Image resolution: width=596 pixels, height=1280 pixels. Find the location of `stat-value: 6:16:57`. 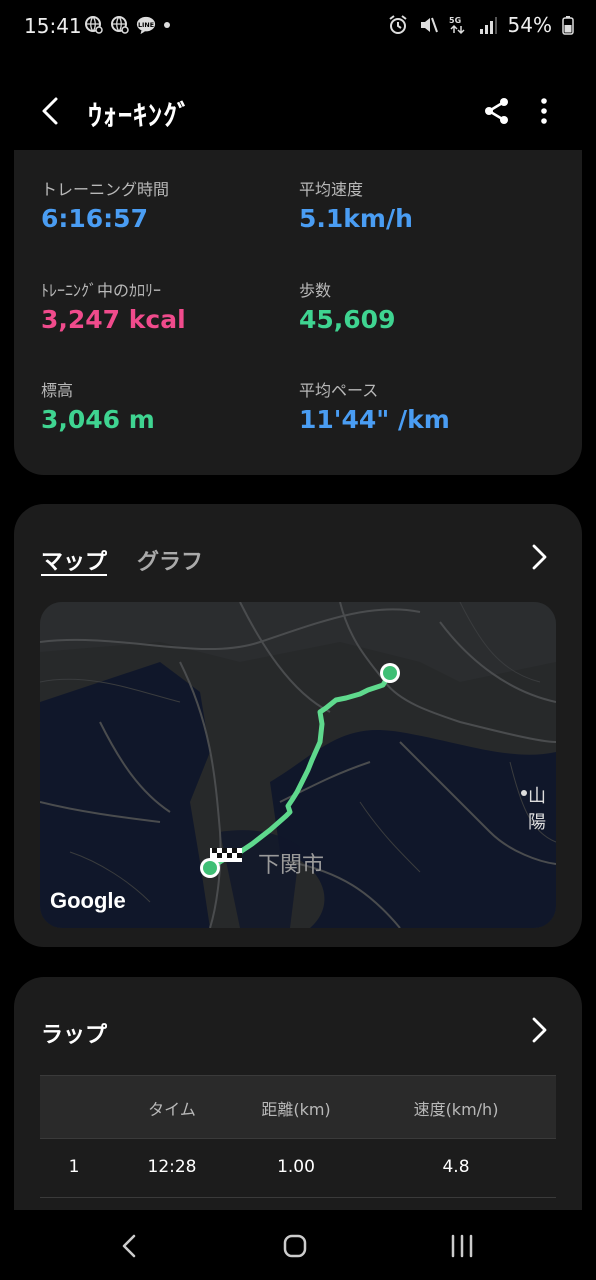

stat-value: 6:16:57 is located at coordinates (94, 218).